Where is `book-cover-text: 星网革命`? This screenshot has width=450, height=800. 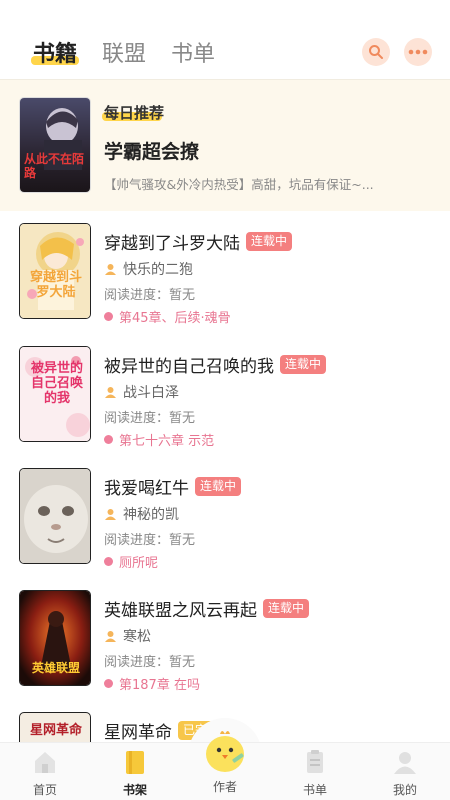
book-cover-text: 星网革命 is located at coordinates (55, 730).